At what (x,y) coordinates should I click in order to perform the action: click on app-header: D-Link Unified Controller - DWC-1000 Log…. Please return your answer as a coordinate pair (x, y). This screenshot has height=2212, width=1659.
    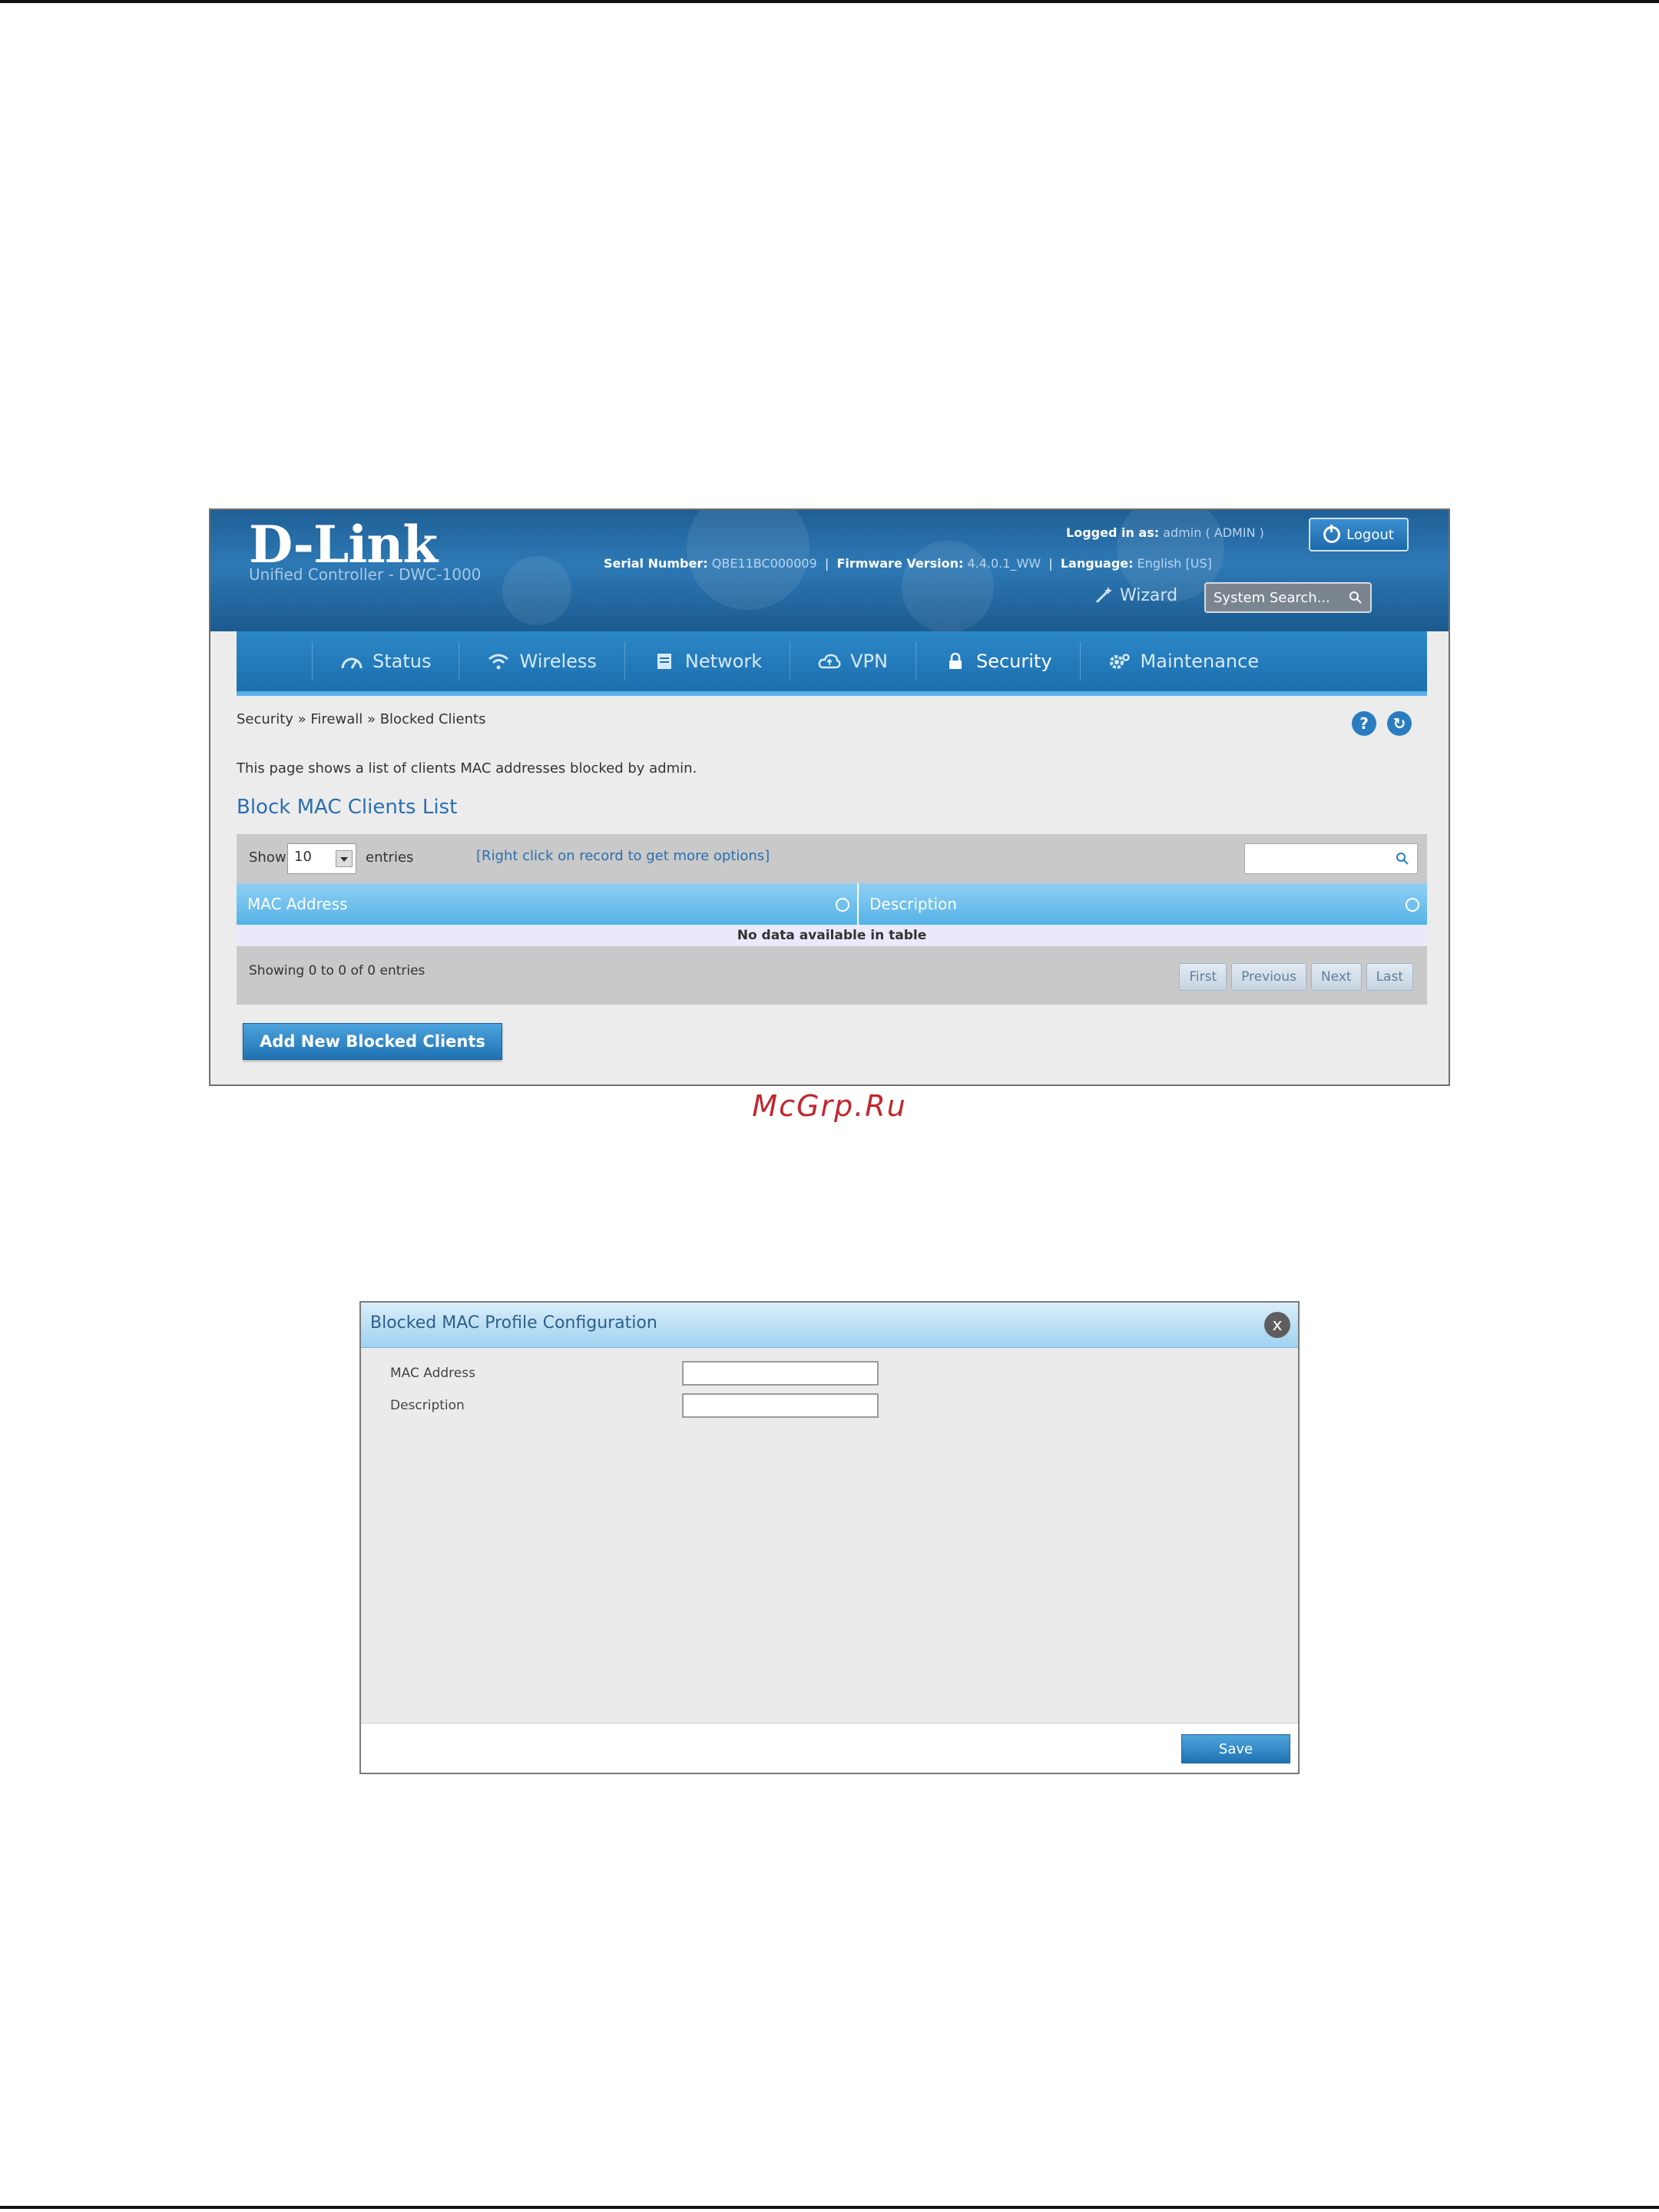
    Looking at the image, I should click on (829, 572).